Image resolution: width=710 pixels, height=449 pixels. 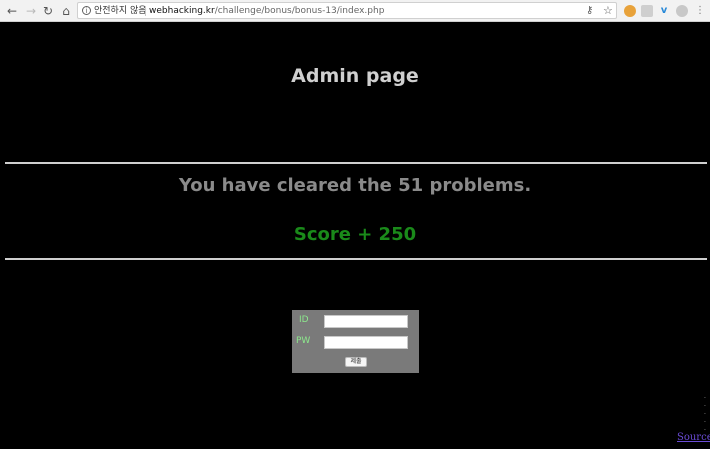 I want to click on submit-button: 제출, so click(x=356, y=362).